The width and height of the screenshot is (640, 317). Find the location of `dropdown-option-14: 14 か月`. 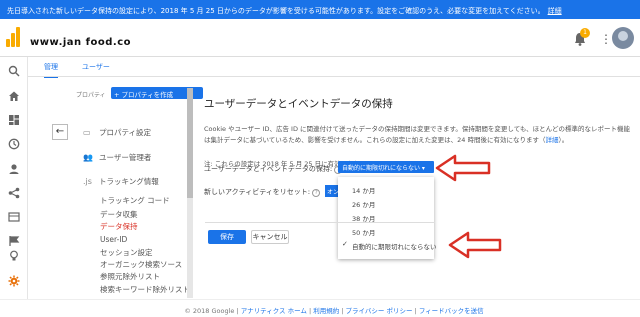

dropdown-option-14: 14 か月 is located at coordinates (363, 190).